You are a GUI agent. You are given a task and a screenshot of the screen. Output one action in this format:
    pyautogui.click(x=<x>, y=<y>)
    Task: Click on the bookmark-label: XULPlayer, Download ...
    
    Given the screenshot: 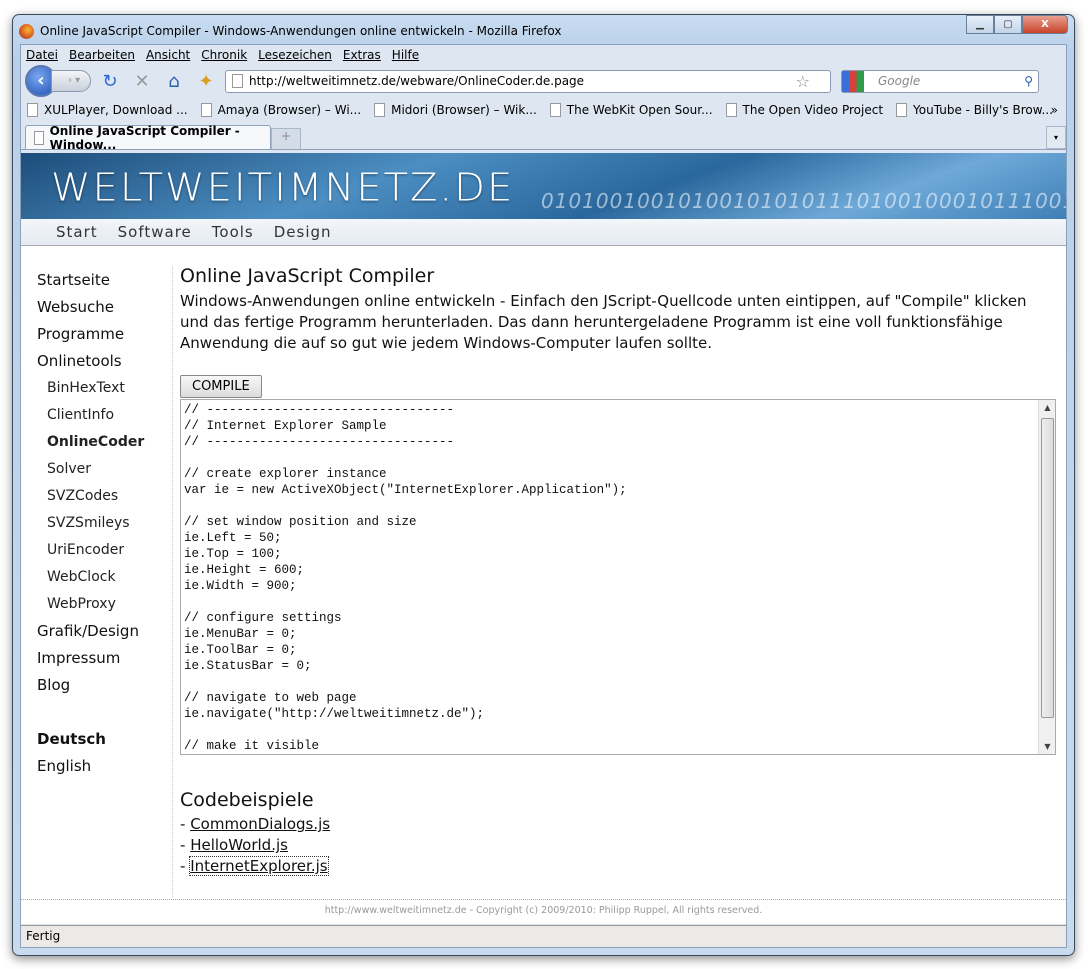 What is the action you would take?
    pyautogui.click(x=116, y=110)
    